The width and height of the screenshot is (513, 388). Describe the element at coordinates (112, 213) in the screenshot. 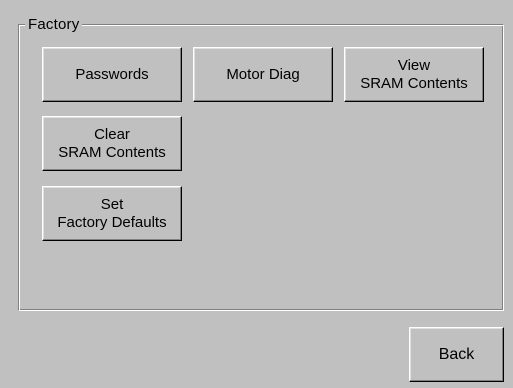

I see `set-factory-defaults-button: Set Factory Defaults` at that location.